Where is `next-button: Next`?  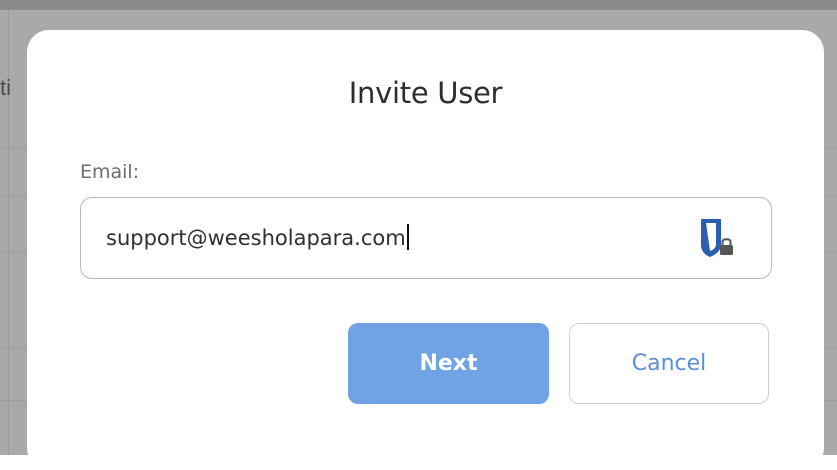 next-button: Next is located at coordinates (448, 363).